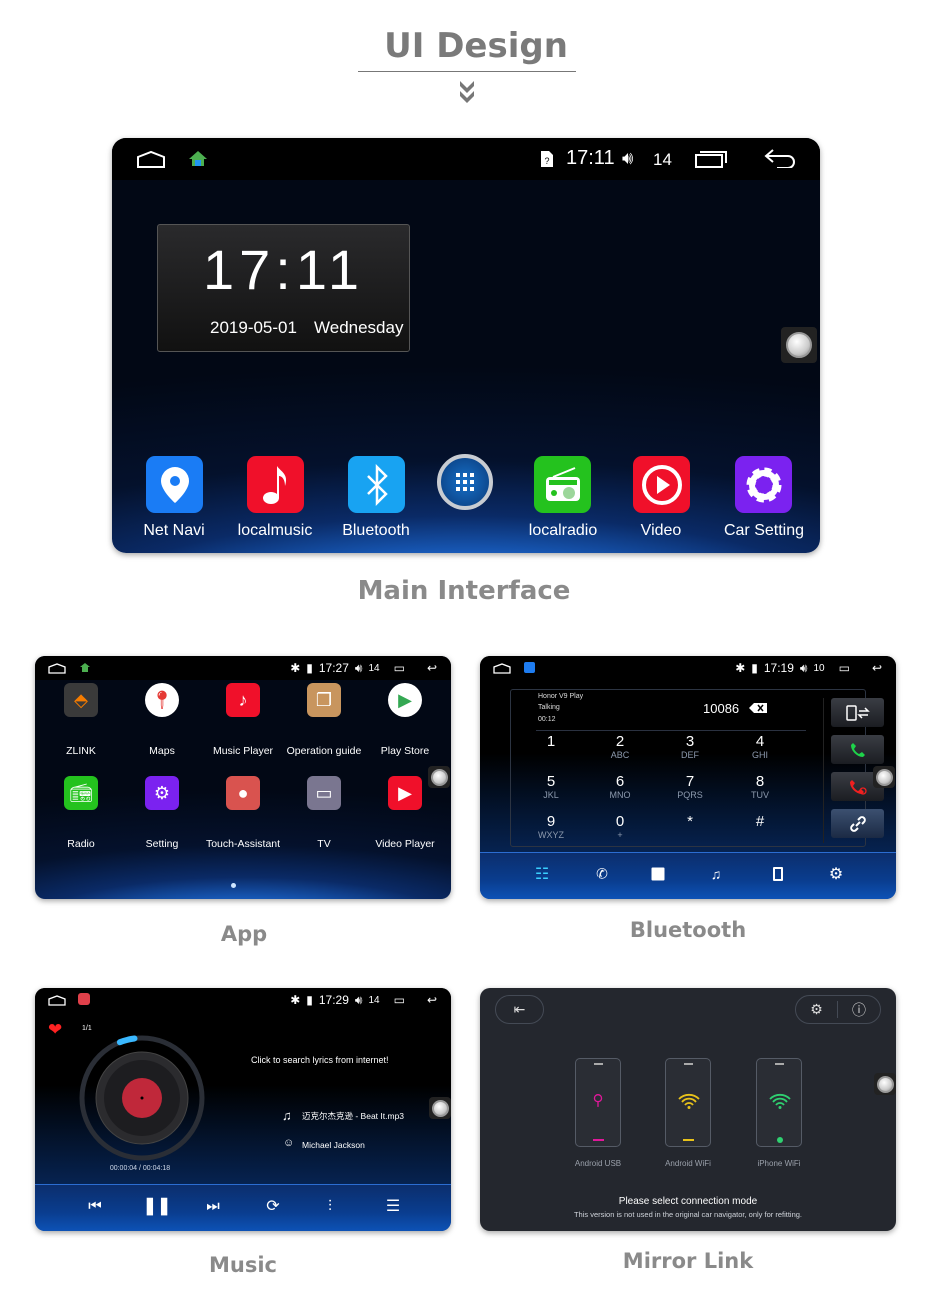 This screenshot has height=1291, width=930. I want to click on keypad-key: 9 WXYZ, so click(551, 827).